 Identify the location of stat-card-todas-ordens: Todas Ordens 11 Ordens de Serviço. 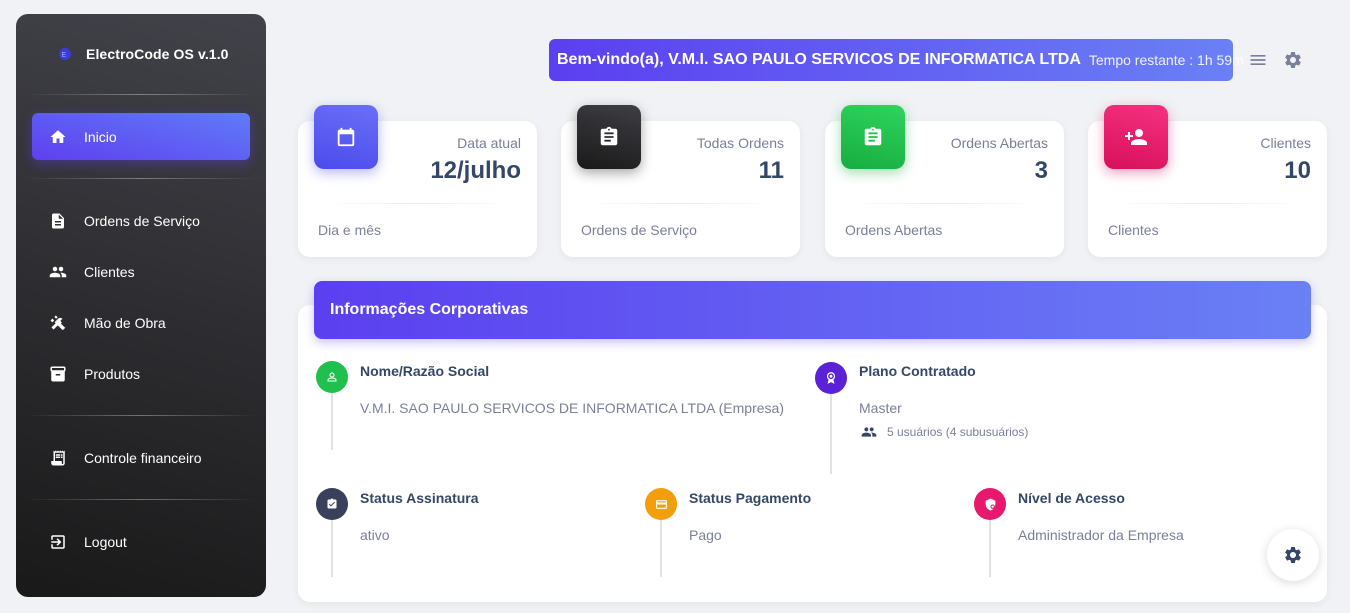
(680, 181).